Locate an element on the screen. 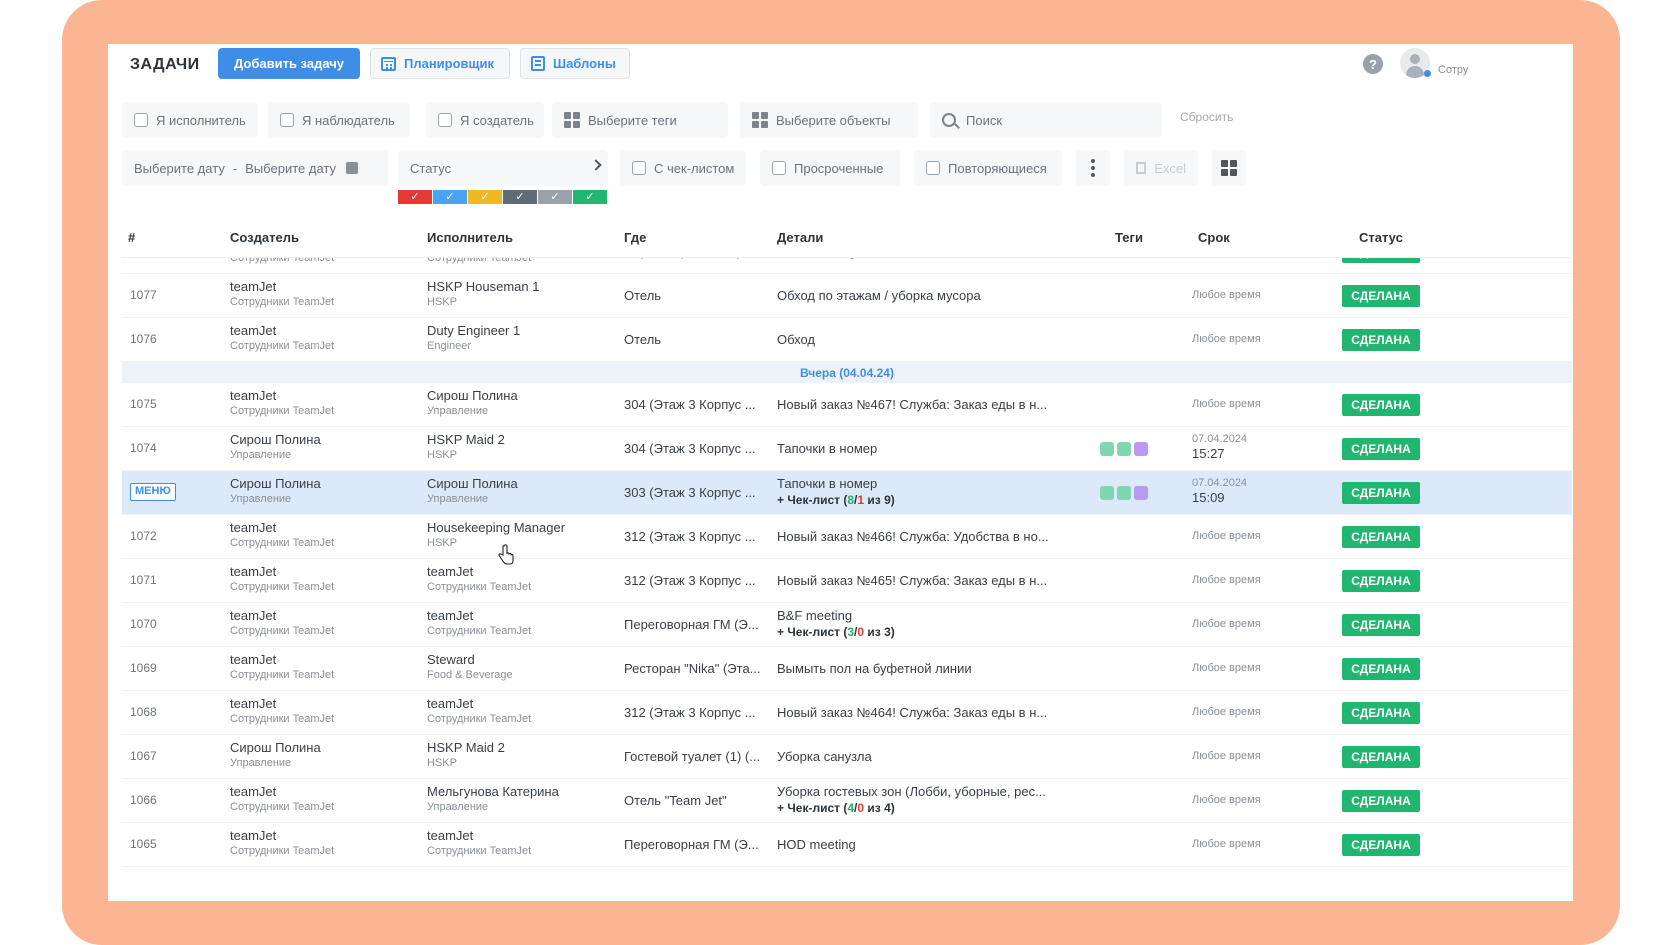 Image resolution: width=1680 pixels, height=945 pixels. status-chip-yellow: ✓ is located at coordinates (485, 197).